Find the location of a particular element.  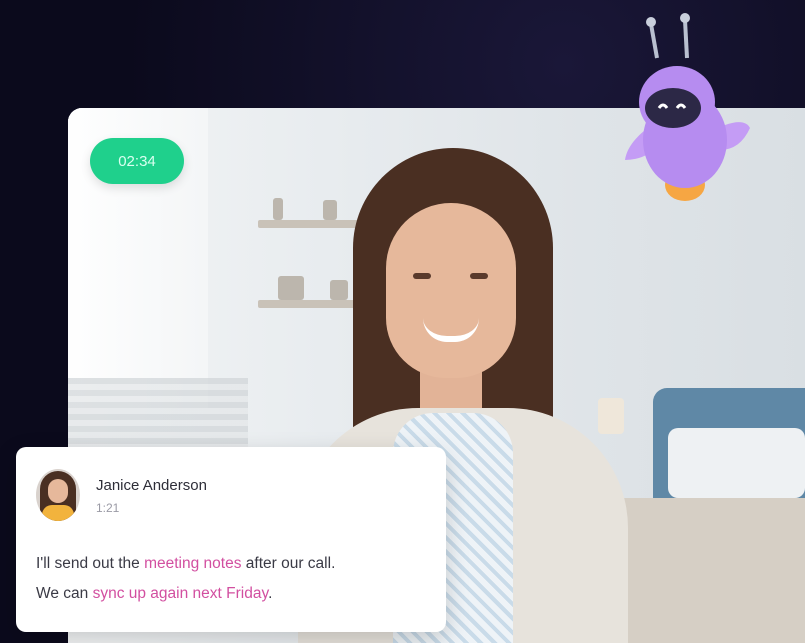

transcript-text: . is located at coordinates (270, 593).